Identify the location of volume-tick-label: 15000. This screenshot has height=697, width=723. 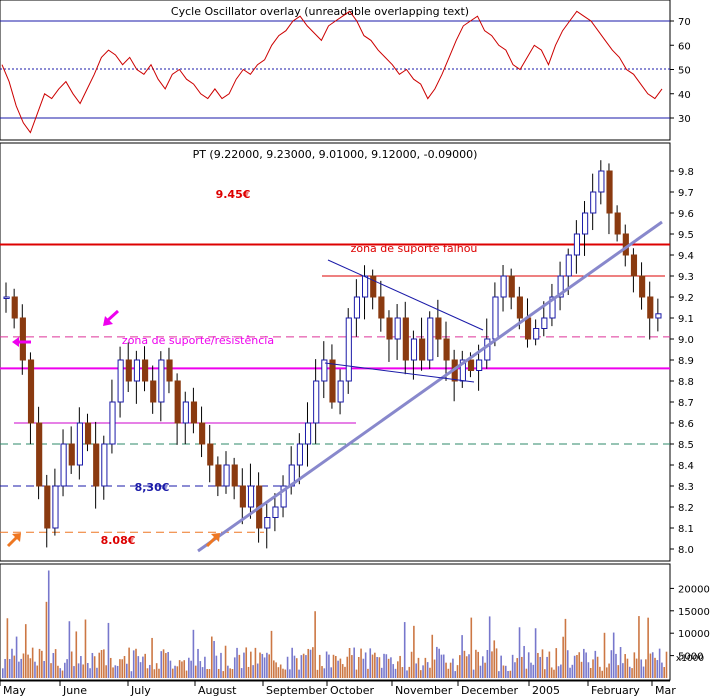
(694, 612).